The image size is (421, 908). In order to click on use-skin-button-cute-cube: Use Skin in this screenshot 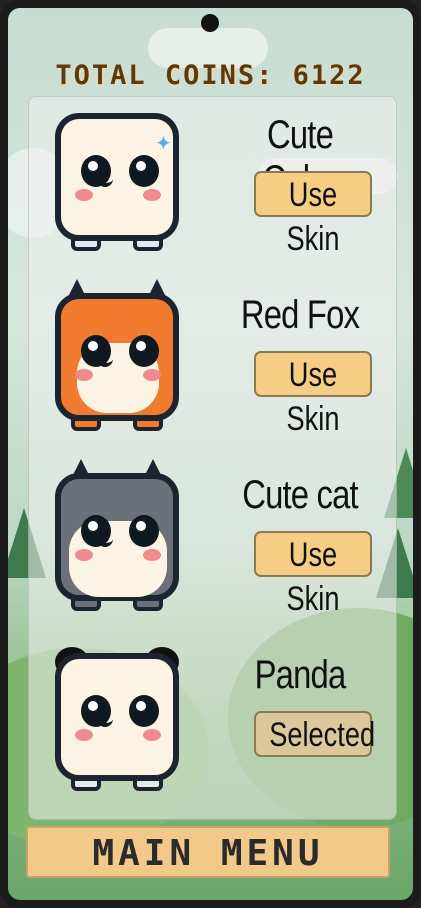, I will do `click(313, 214)`.